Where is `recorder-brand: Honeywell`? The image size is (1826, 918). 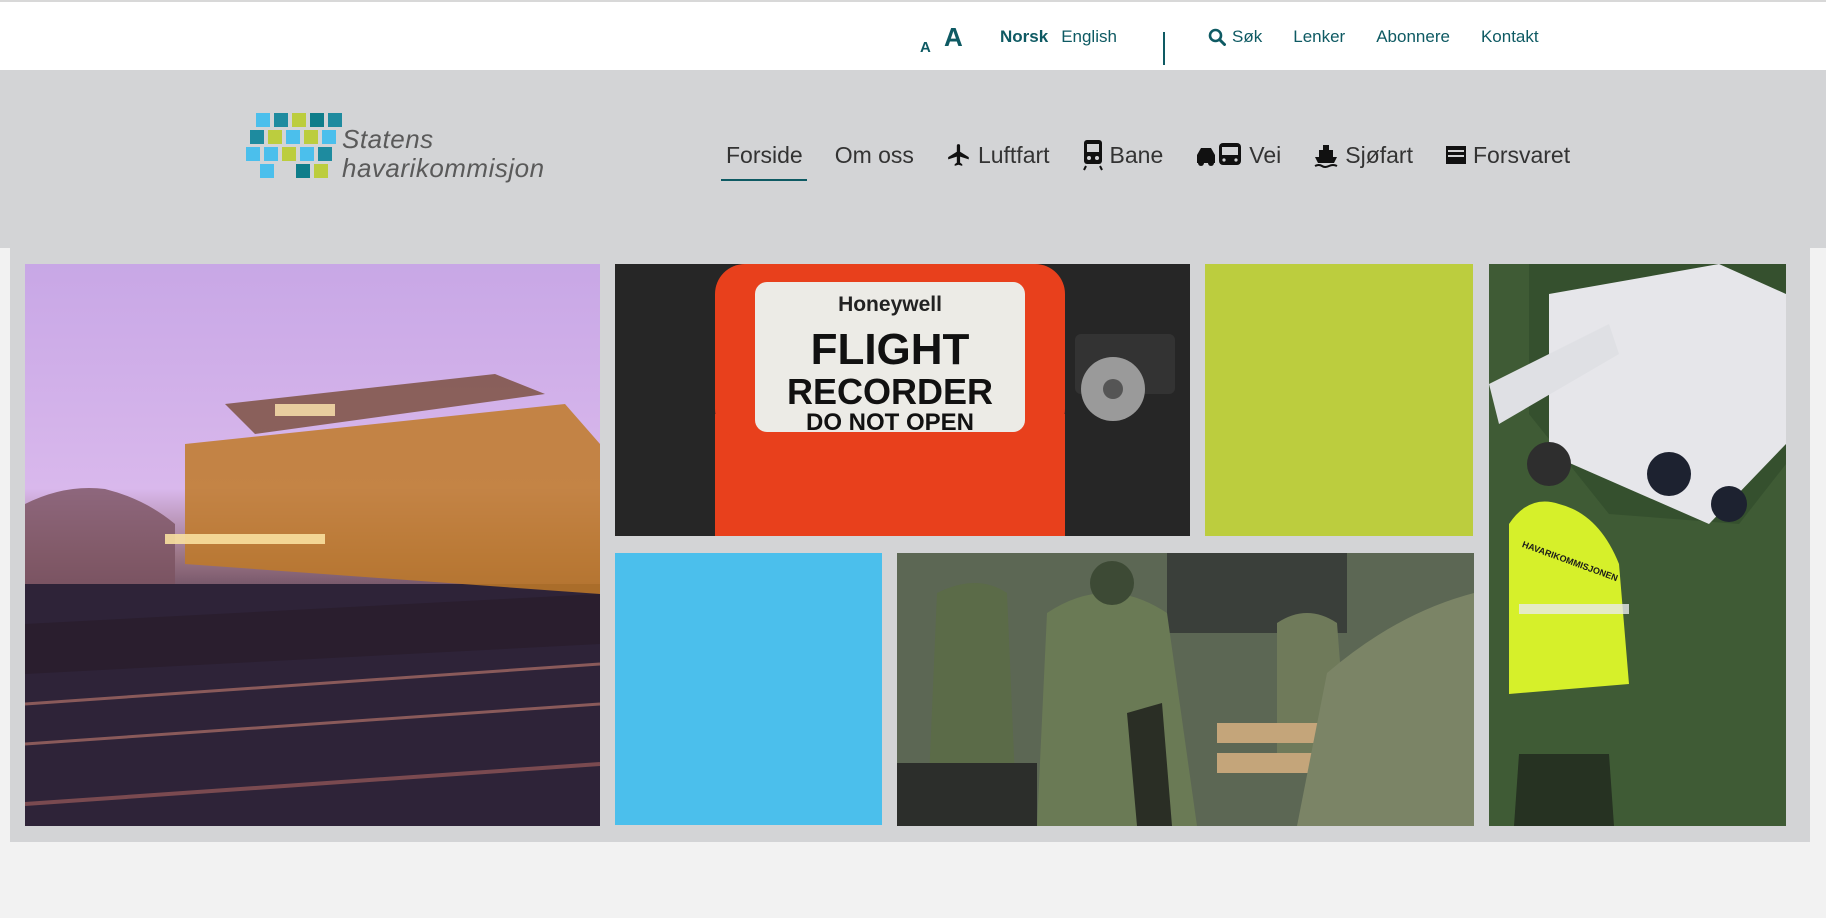 recorder-brand: Honeywell is located at coordinates (890, 304).